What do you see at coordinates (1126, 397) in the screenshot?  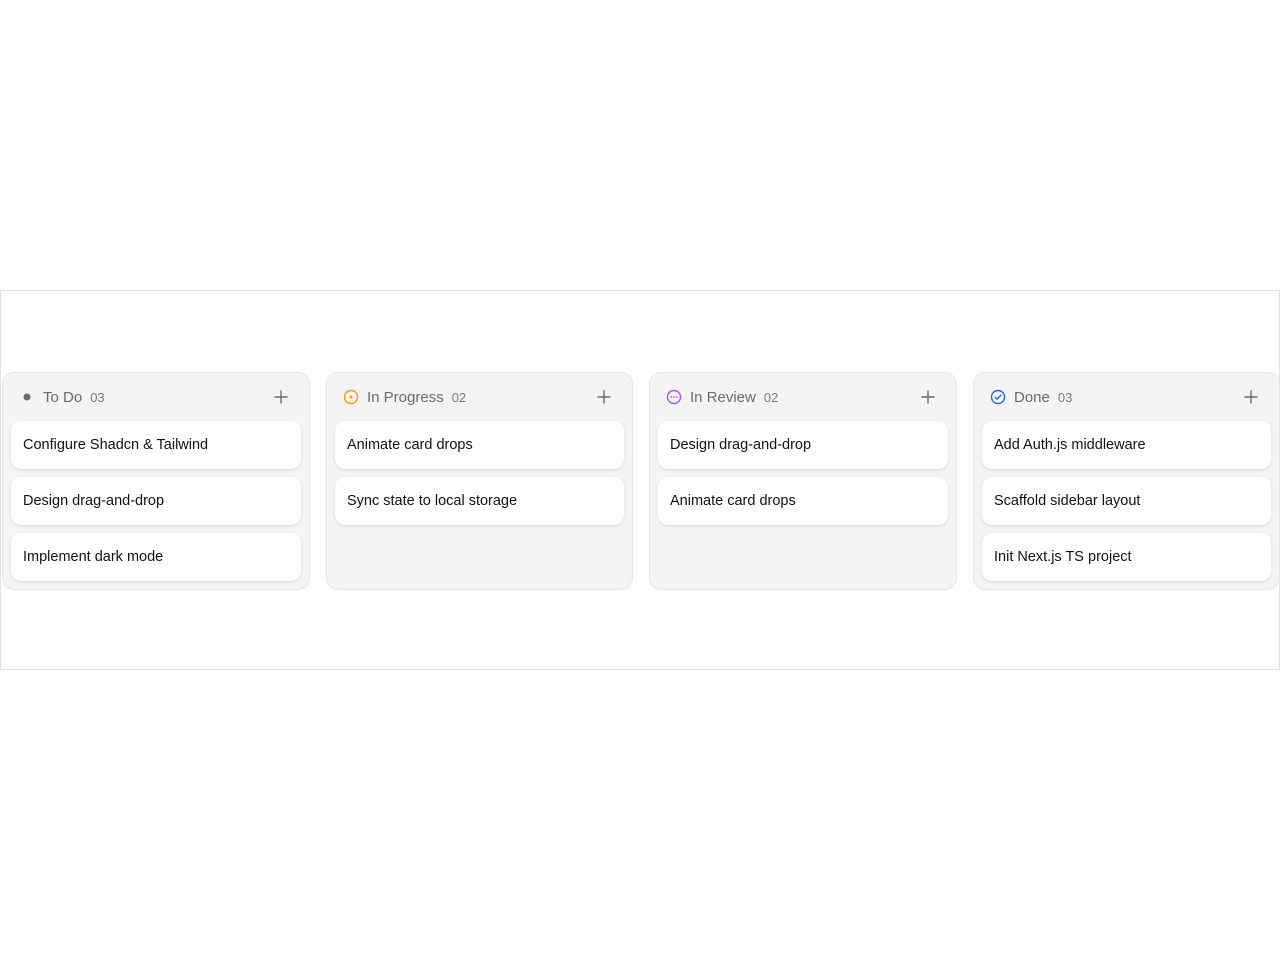 I see `column-header: Done 03` at bounding box center [1126, 397].